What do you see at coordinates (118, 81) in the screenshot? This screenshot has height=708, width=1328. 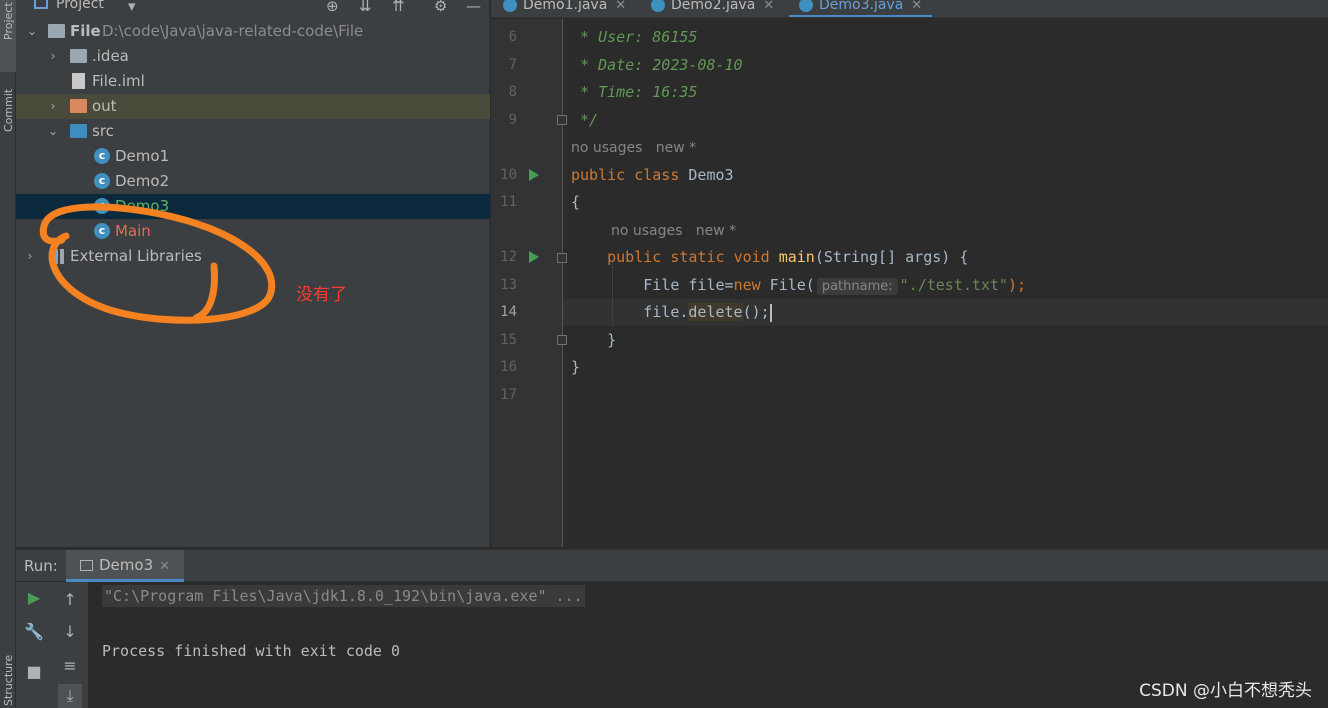 I see `tree-item-label: File.iml` at bounding box center [118, 81].